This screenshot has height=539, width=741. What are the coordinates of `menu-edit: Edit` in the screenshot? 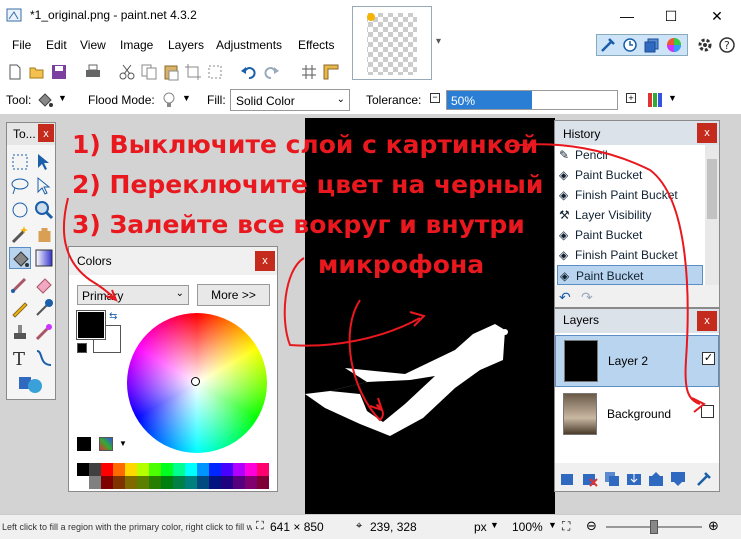 It's located at (56, 45).